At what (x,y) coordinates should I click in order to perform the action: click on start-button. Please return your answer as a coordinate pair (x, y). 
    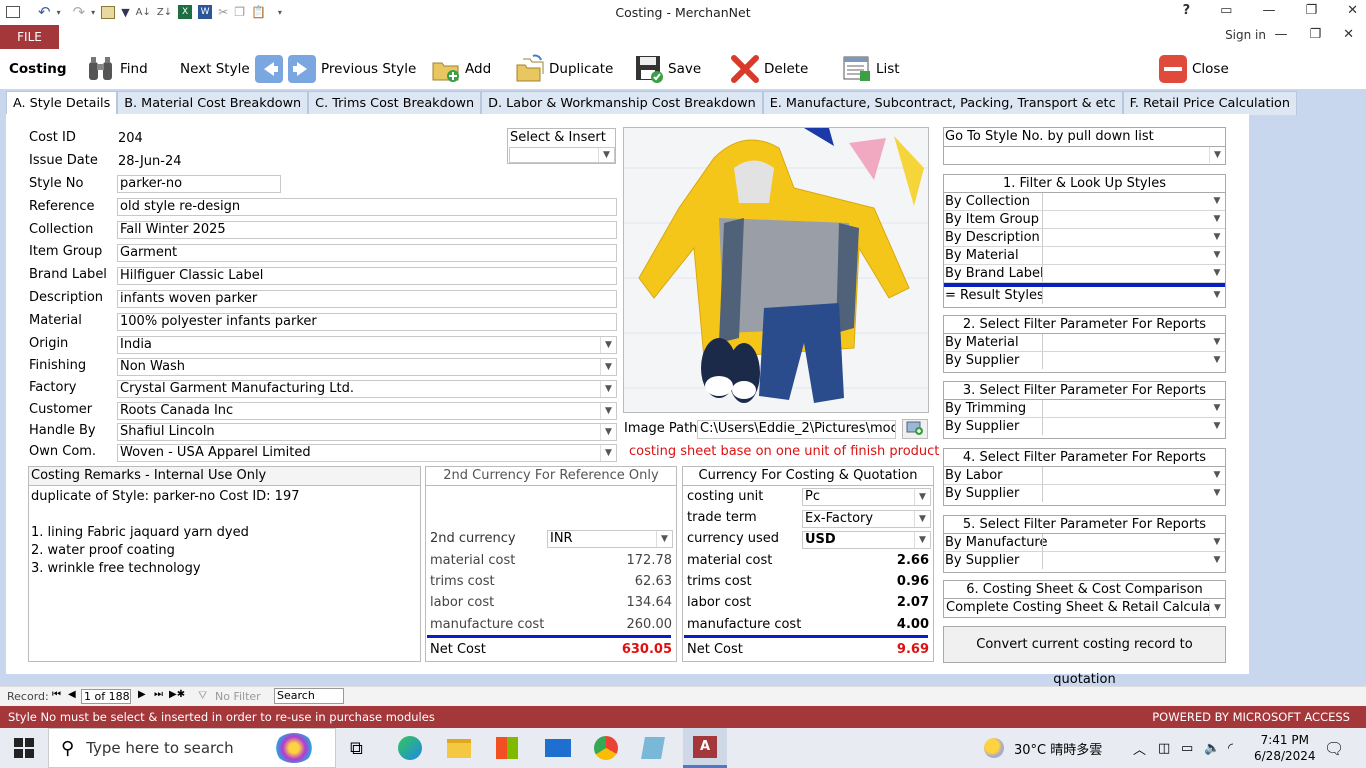
    Looking at the image, I should click on (24, 748).